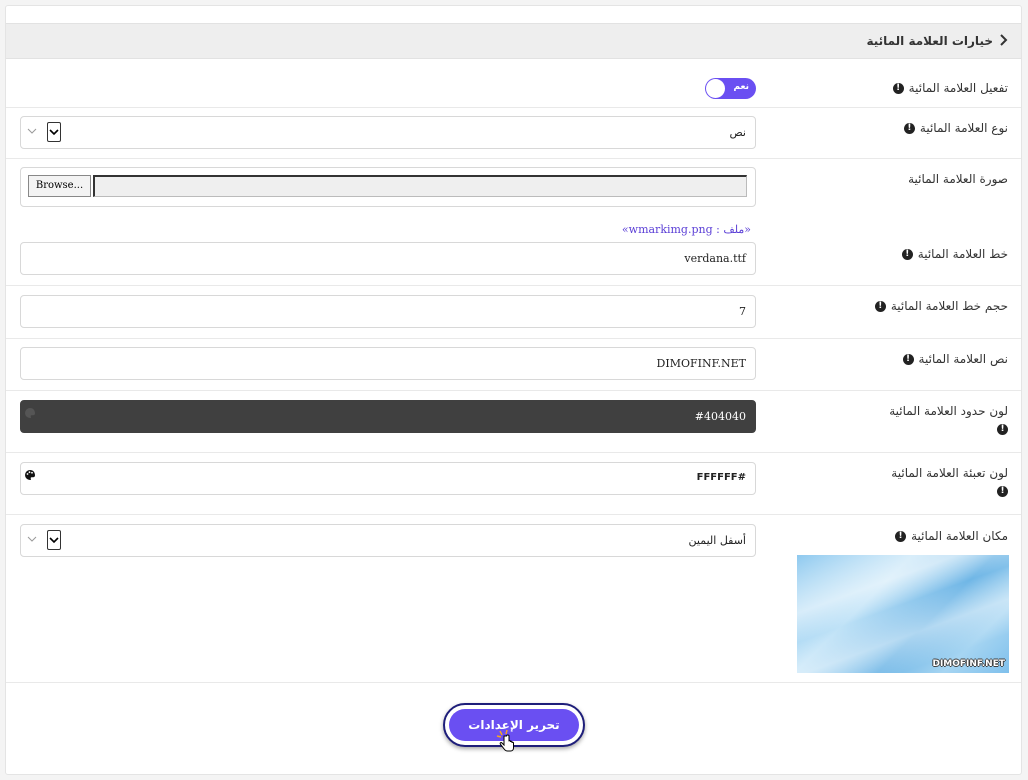 The image size is (1028, 780). I want to click on section-title: خيارات العلامة المائية, so click(929, 41).